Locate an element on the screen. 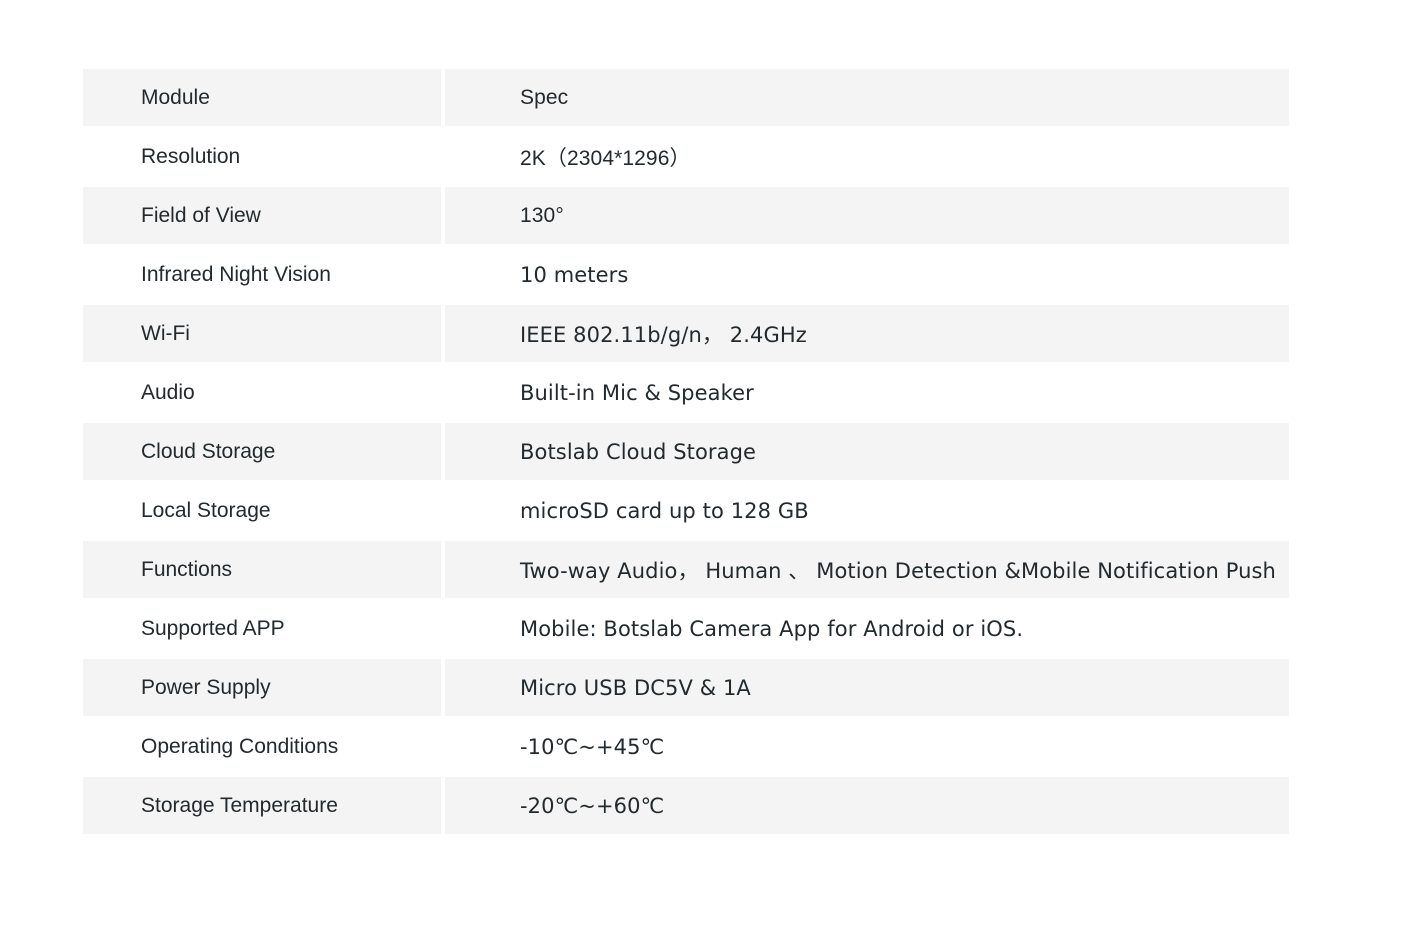 This screenshot has width=1409, height=933. row-label: Functions is located at coordinates (262, 569).